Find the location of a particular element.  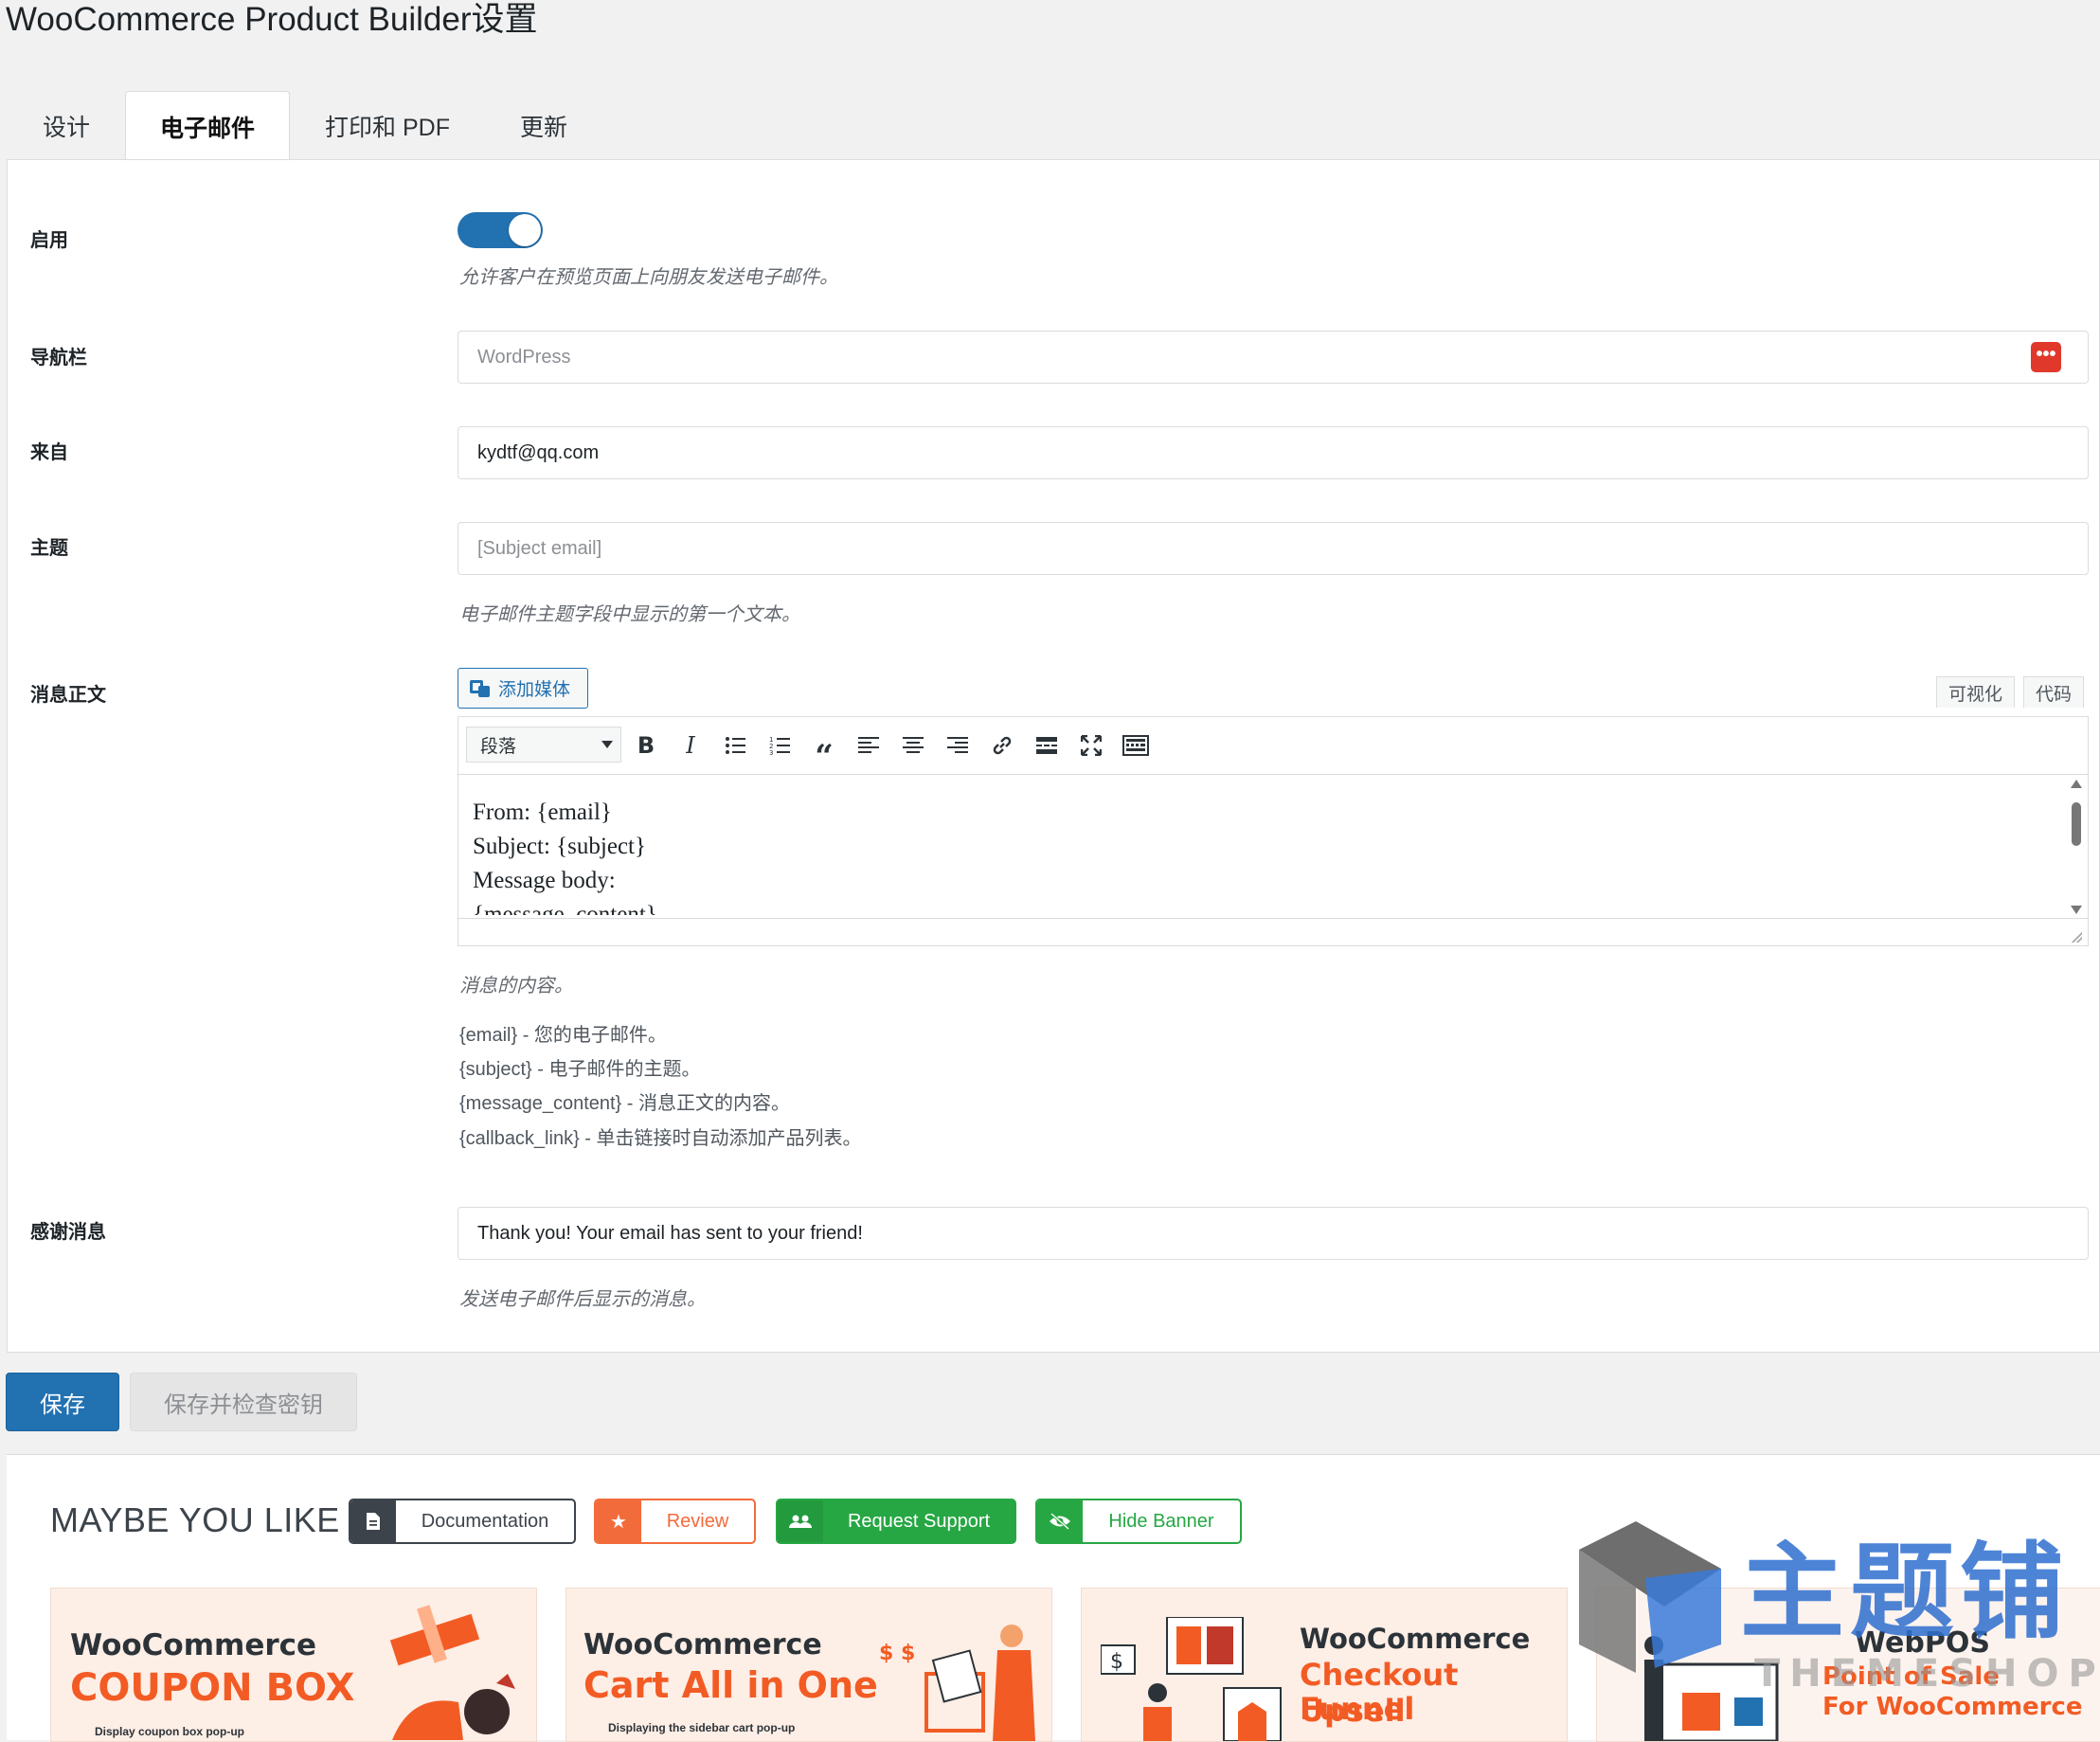

tab-email: 电子邮件 is located at coordinates (208, 126).